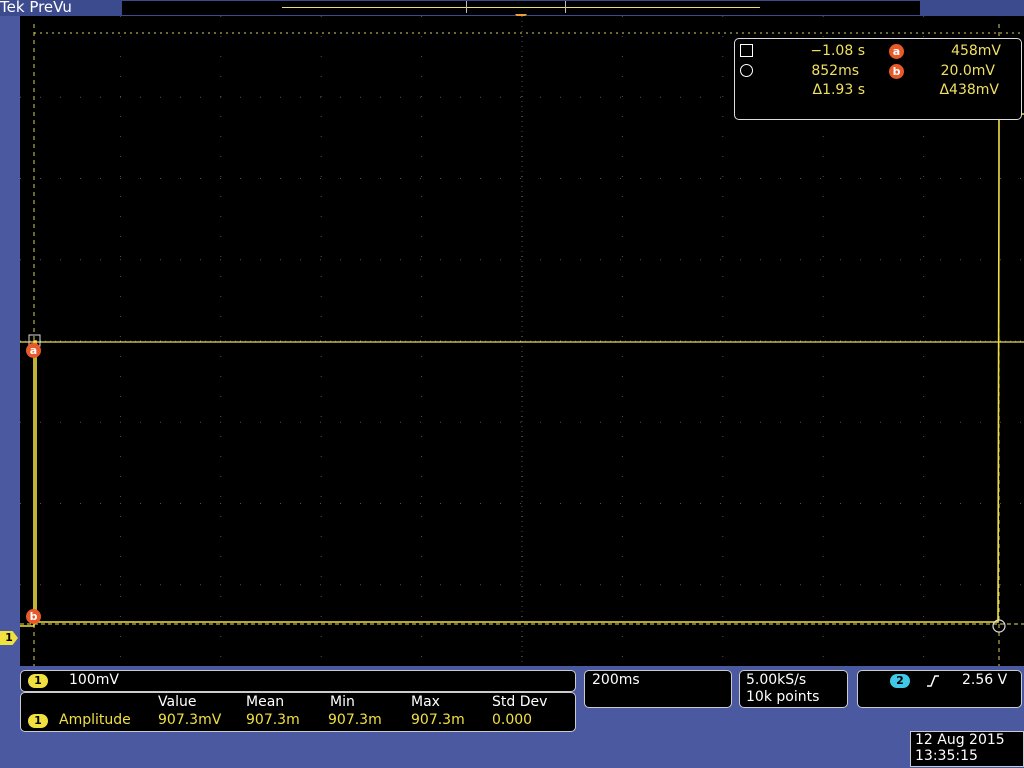  Describe the element at coordinates (933, 681) in the screenshot. I see `rising-edge-icon` at that location.